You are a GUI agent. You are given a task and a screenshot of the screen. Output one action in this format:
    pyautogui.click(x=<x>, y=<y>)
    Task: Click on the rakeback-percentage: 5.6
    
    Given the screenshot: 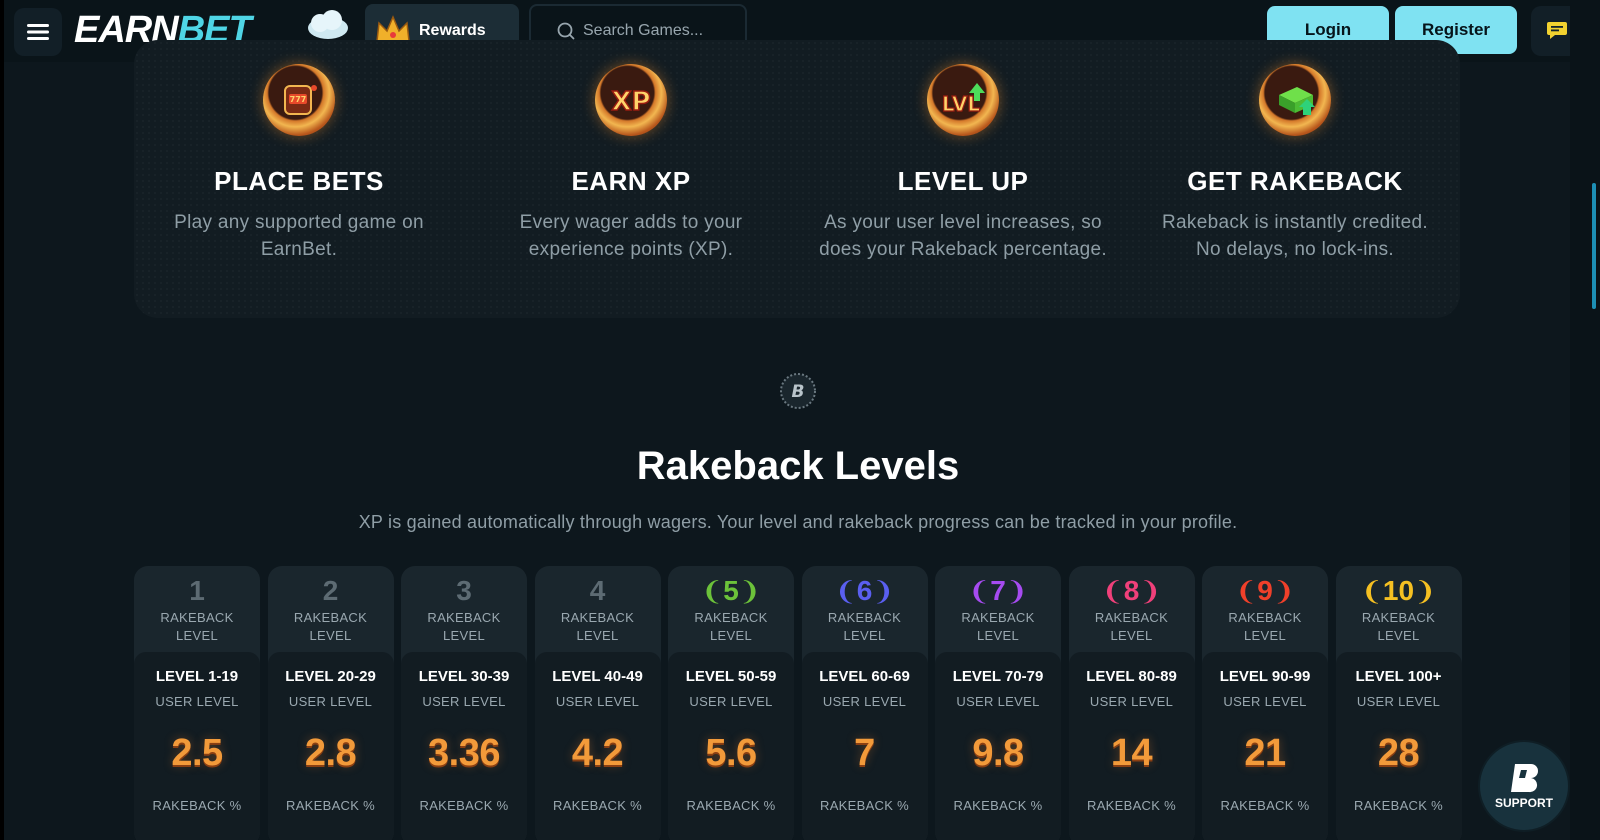 What is the action you would take?
    pyautogui.click(x=731, y=753)
    